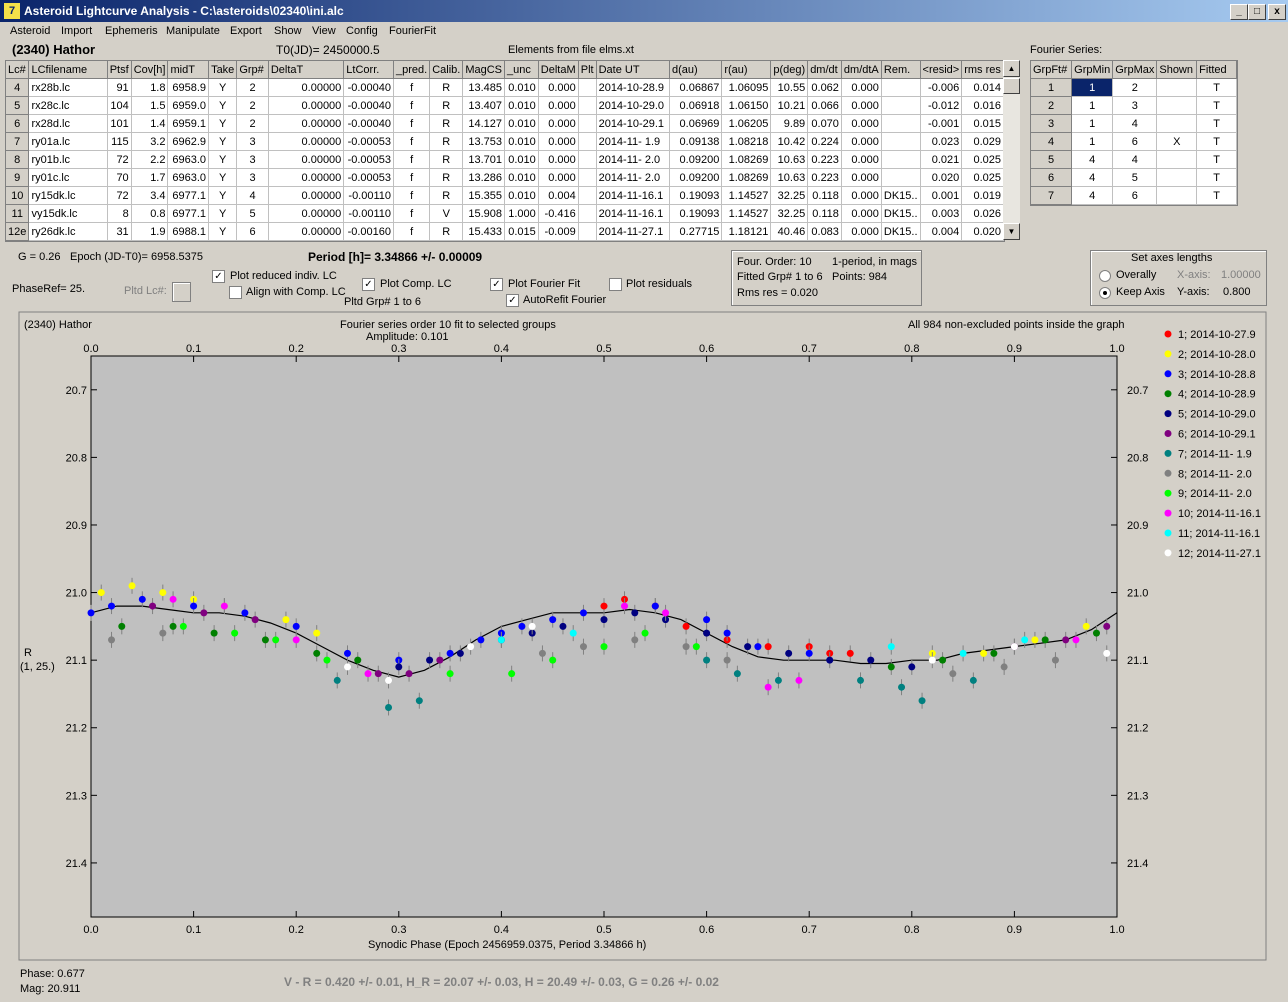  Describe the element at coordinates (1215, 454) in the screenshot. I see `legend-entry: 7; 2014-11- 1.9` at that location.